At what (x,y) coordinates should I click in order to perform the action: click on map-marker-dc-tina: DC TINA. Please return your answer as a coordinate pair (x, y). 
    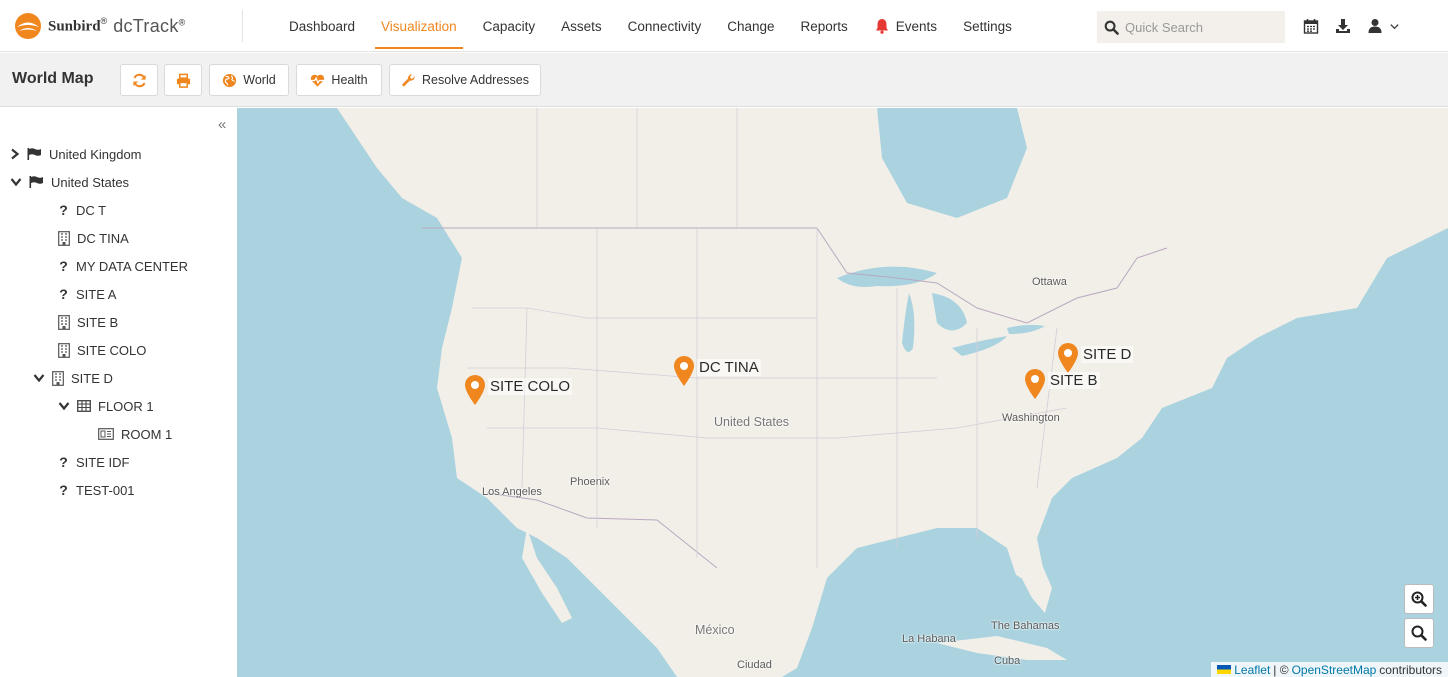
    Looking at the image, I should click on (717, 371).